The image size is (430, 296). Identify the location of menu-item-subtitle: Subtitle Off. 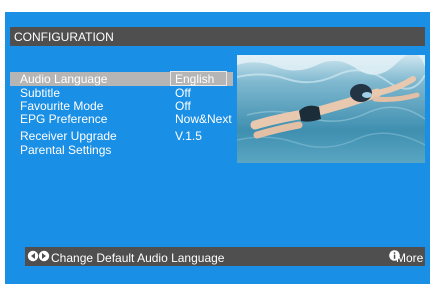
(121, 93).